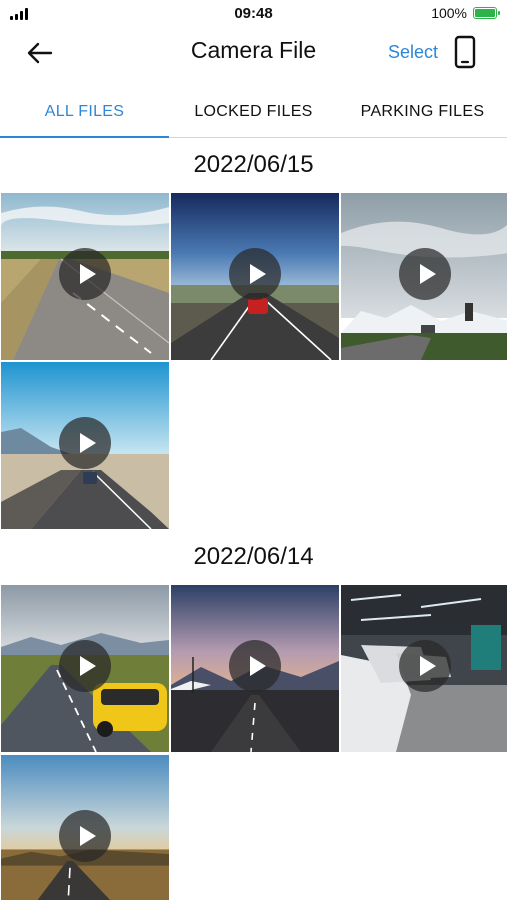  What do you see at coordinates (413, 52) in the screenshot?
I see `select-button: Select` at bounding box center [413, 52].